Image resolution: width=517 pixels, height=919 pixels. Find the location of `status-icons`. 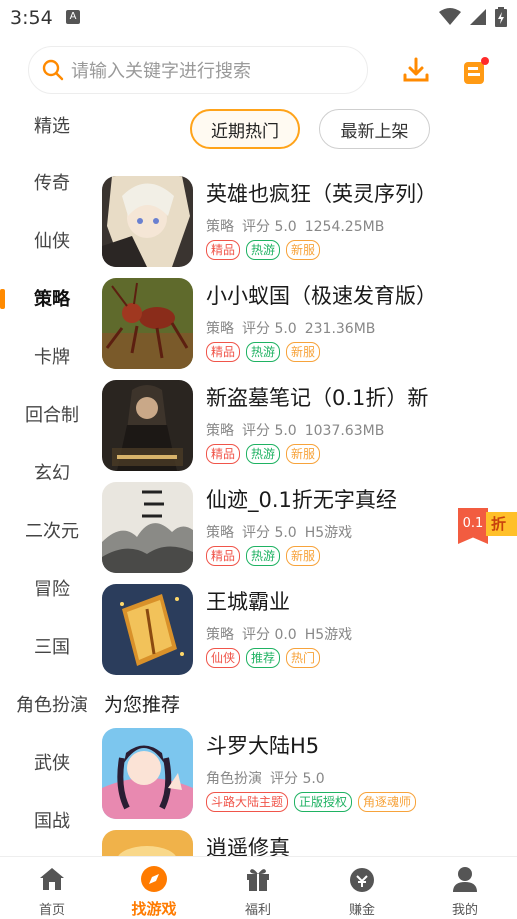

status-icons is located at coordinates (473, 17).